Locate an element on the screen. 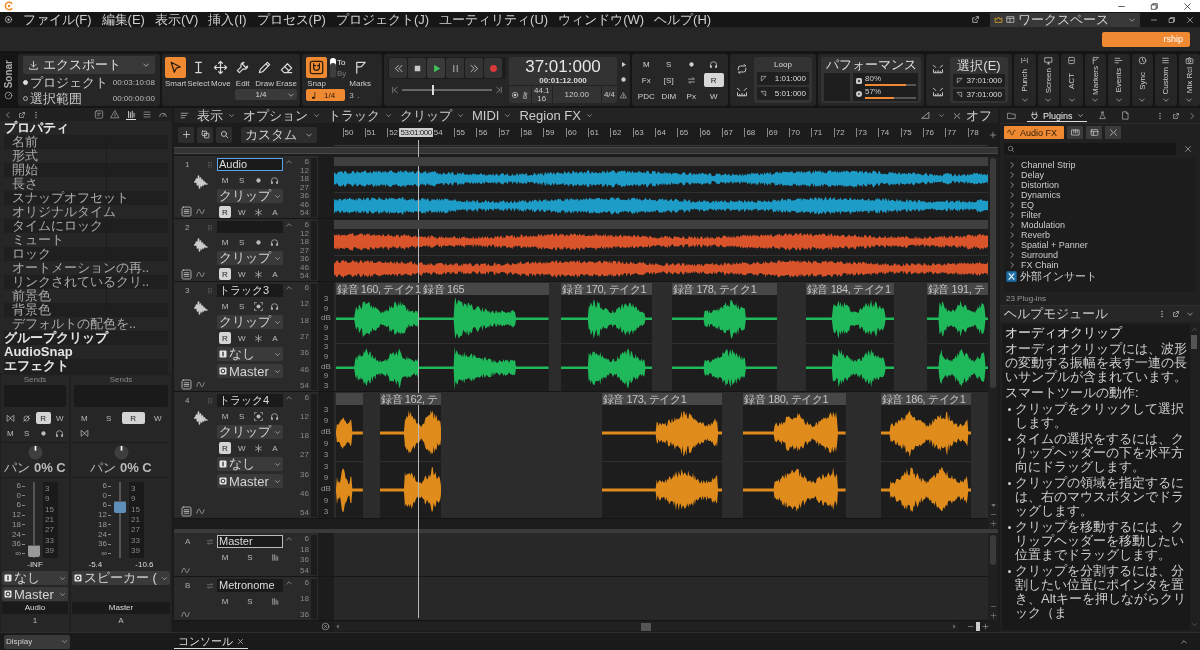 The width and height of the screenshot is (1200, 650). scroll-right-icon is located at coordinates (954, 626).